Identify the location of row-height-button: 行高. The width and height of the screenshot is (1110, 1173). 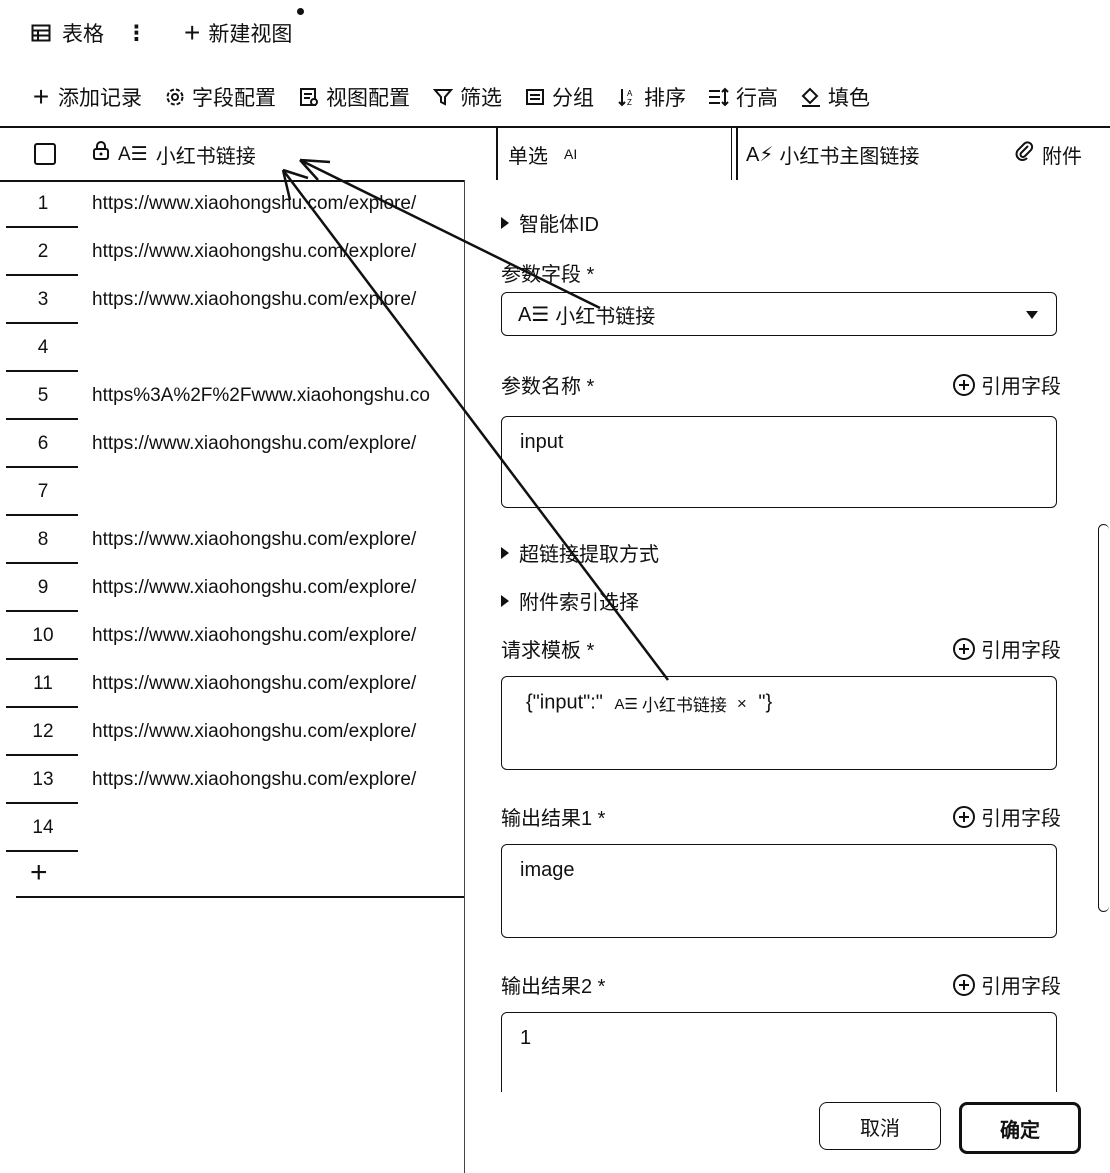
(743, 97).